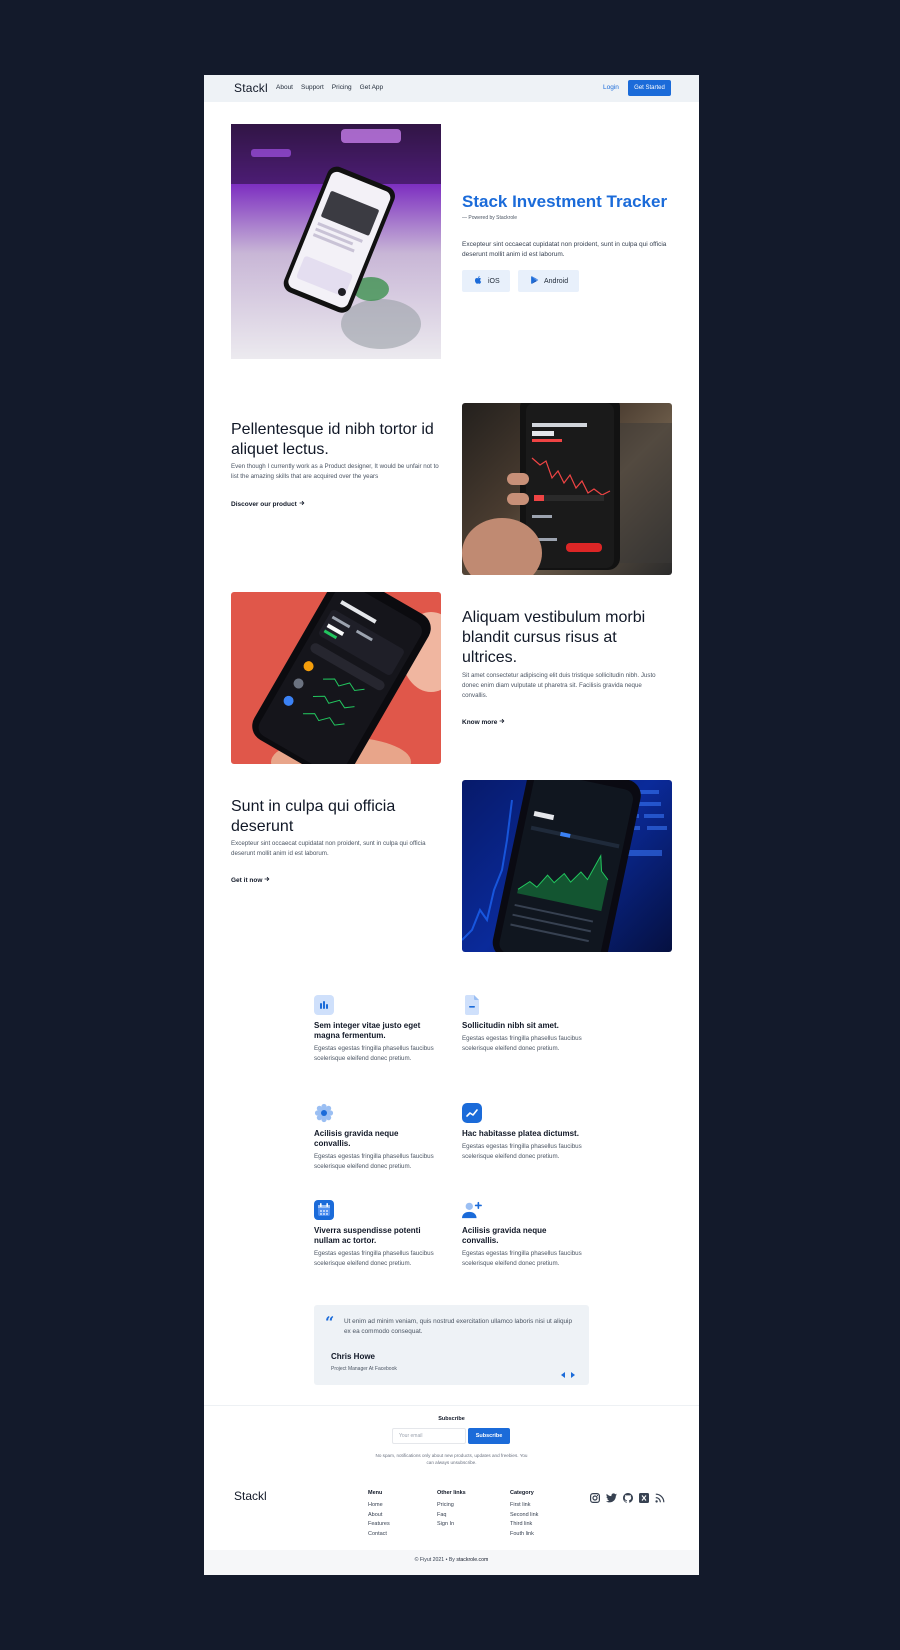 This screenshot has width=900, height=1650. Describe the element at coordinates (379, 1506) in the screenshot. I see `footer-link: Home` at that location.